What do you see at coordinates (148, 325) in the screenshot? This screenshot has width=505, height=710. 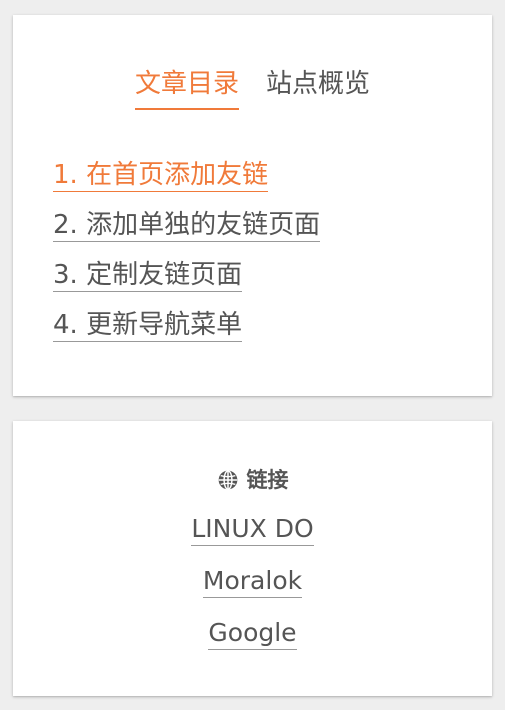 I see `toc-link-4: 4. 更新导航菜单` at bounding box center [148, 325].